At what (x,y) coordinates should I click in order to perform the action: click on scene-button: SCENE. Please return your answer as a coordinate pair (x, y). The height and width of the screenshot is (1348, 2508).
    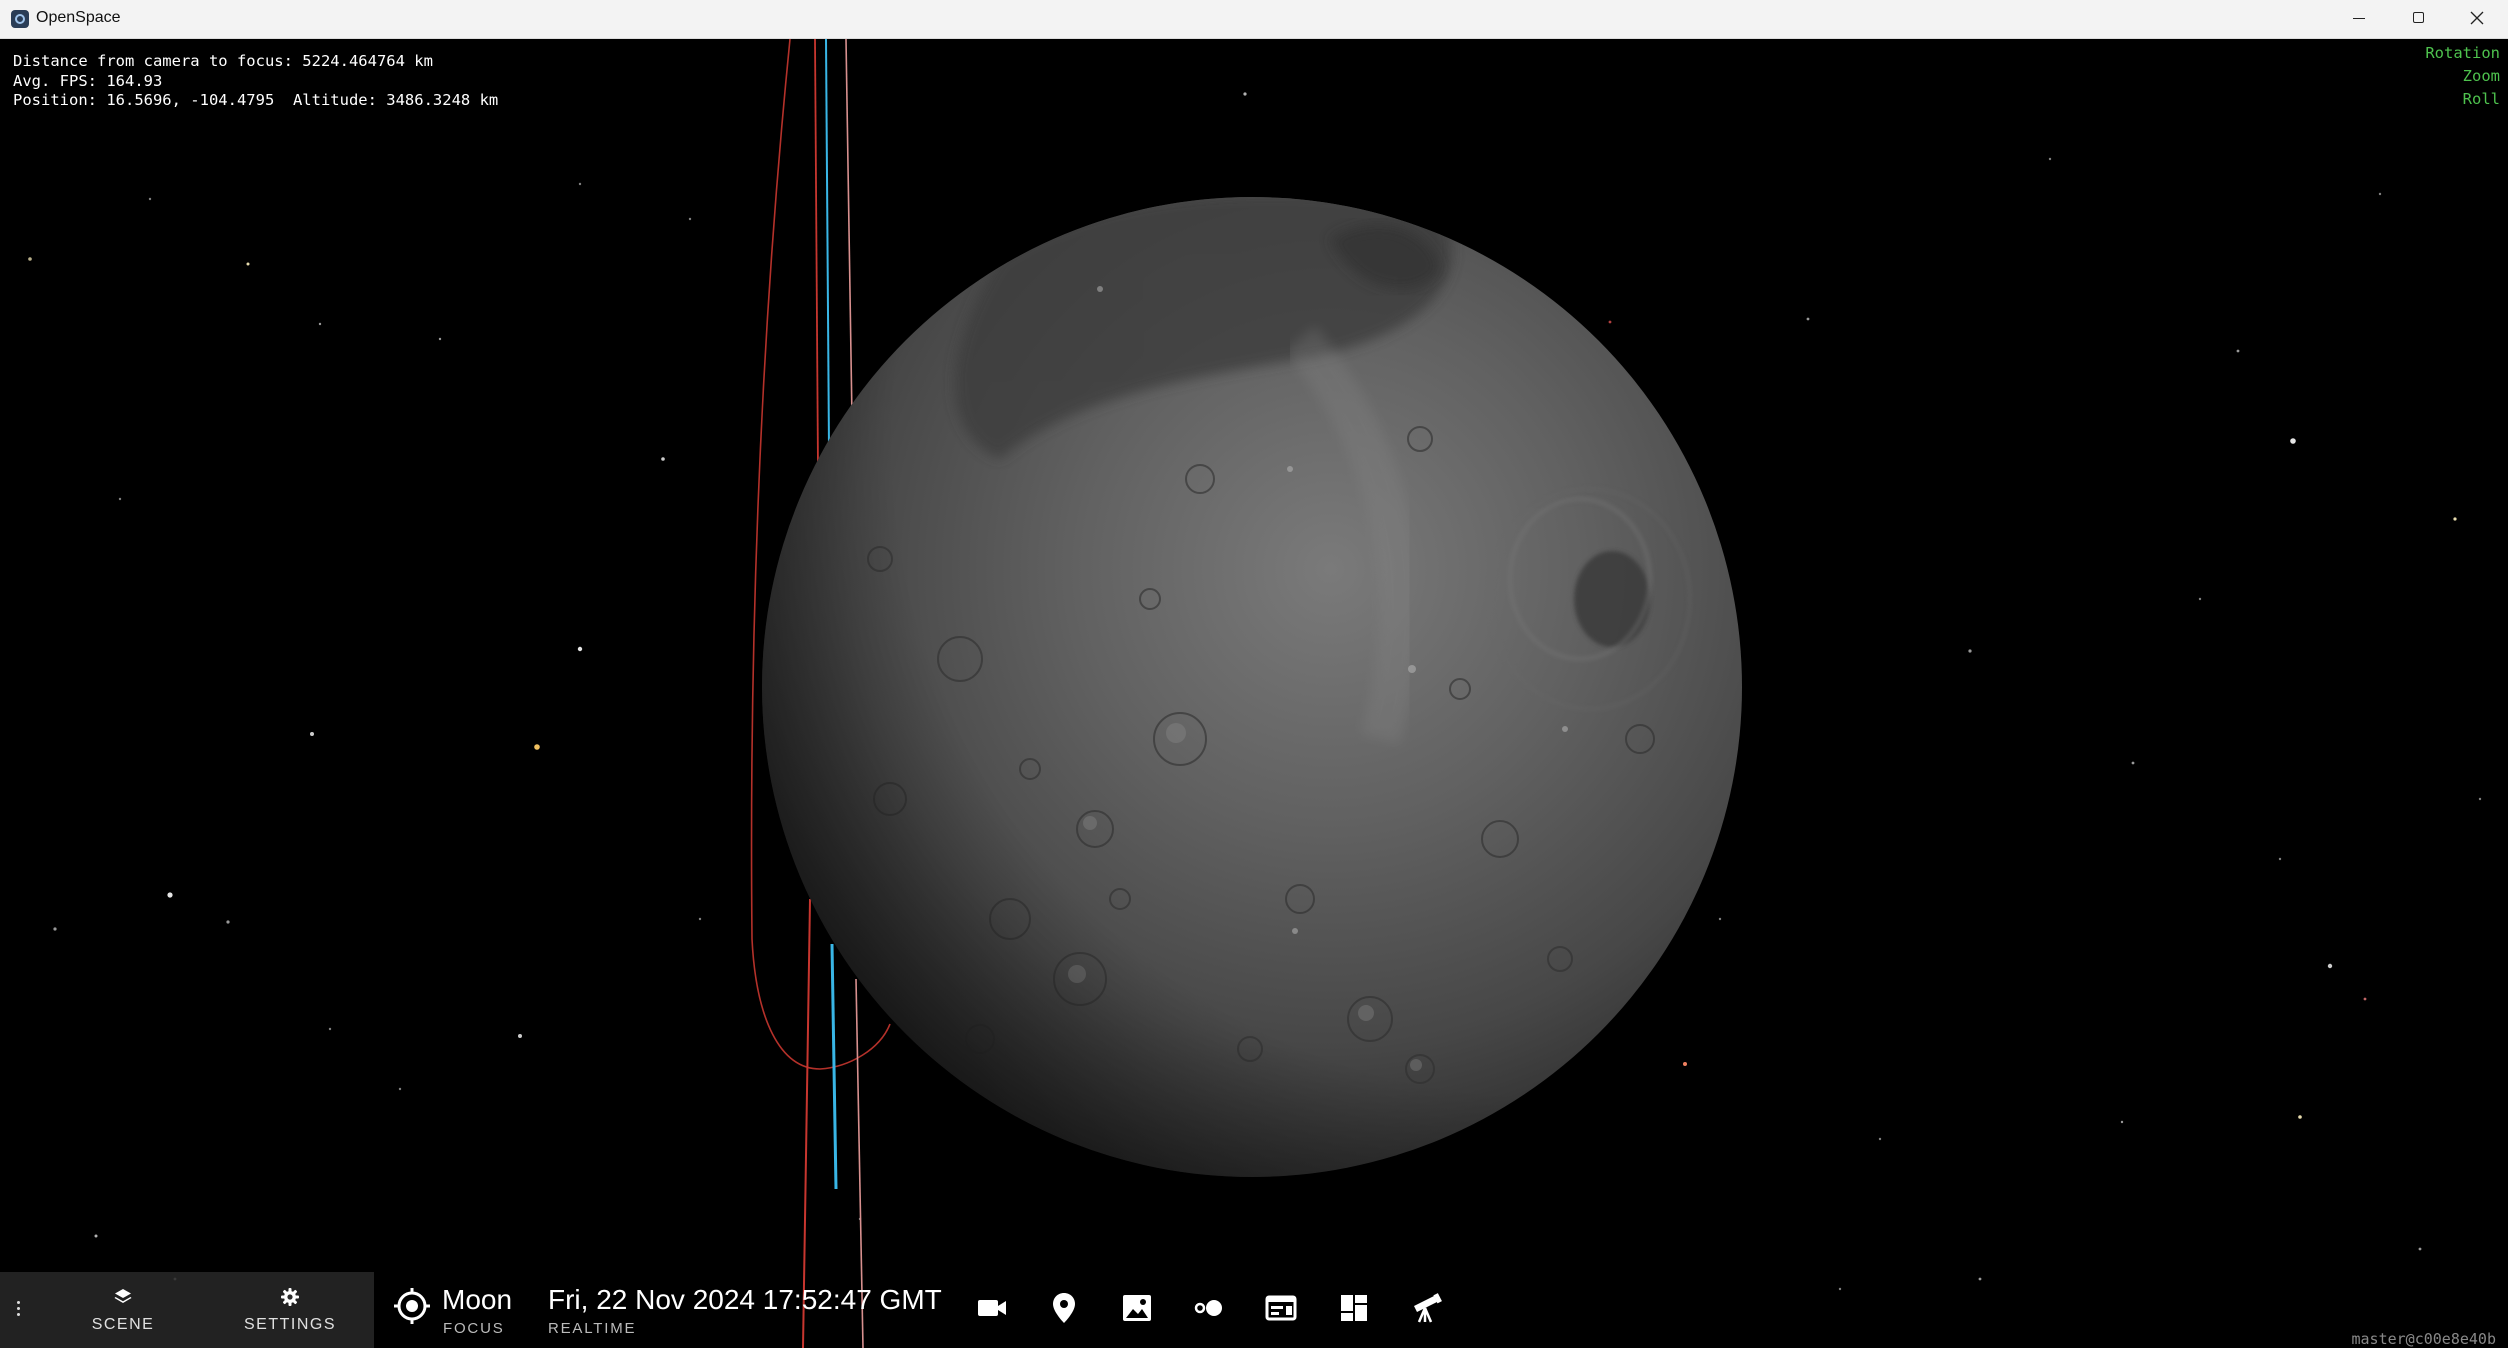
    Looking at the image, I should click on (123, 1310).